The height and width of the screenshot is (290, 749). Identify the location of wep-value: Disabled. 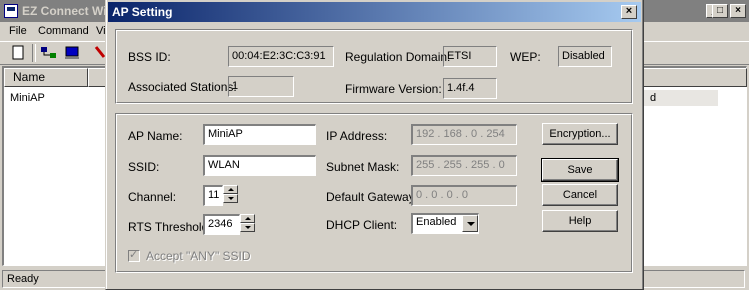
(585, 56).